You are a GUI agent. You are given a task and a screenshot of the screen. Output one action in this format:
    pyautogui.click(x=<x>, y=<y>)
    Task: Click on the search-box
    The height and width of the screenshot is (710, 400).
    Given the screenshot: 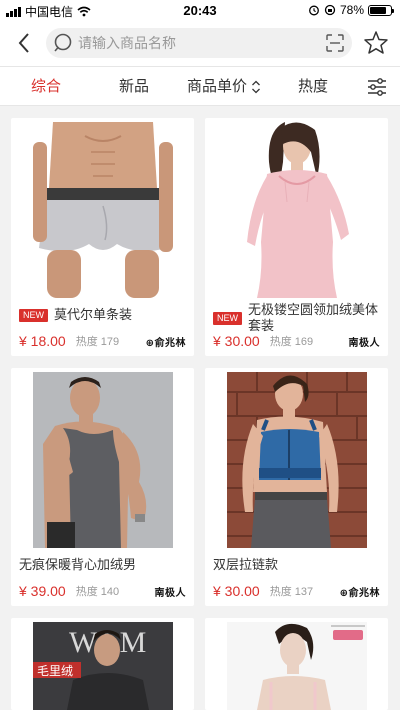 What is the action you would take?
    pyautogui.click(x=199, y=43)
    